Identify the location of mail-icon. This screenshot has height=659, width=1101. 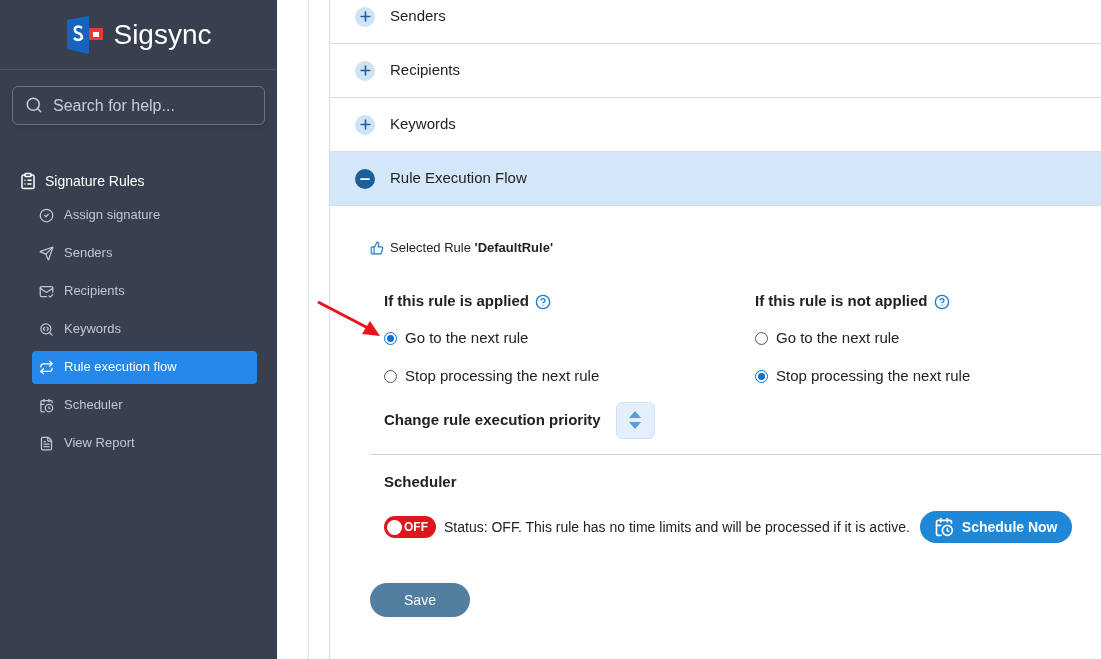
(46, 291).